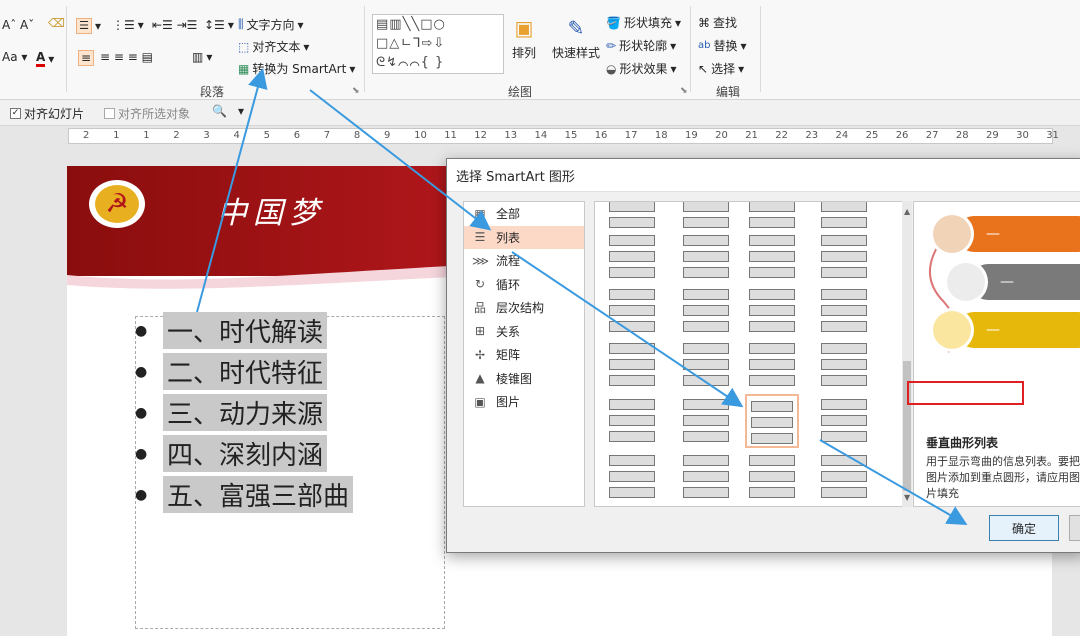  I want to click on gallery-scrollbar: ▲ ▼, so click(907, 354).